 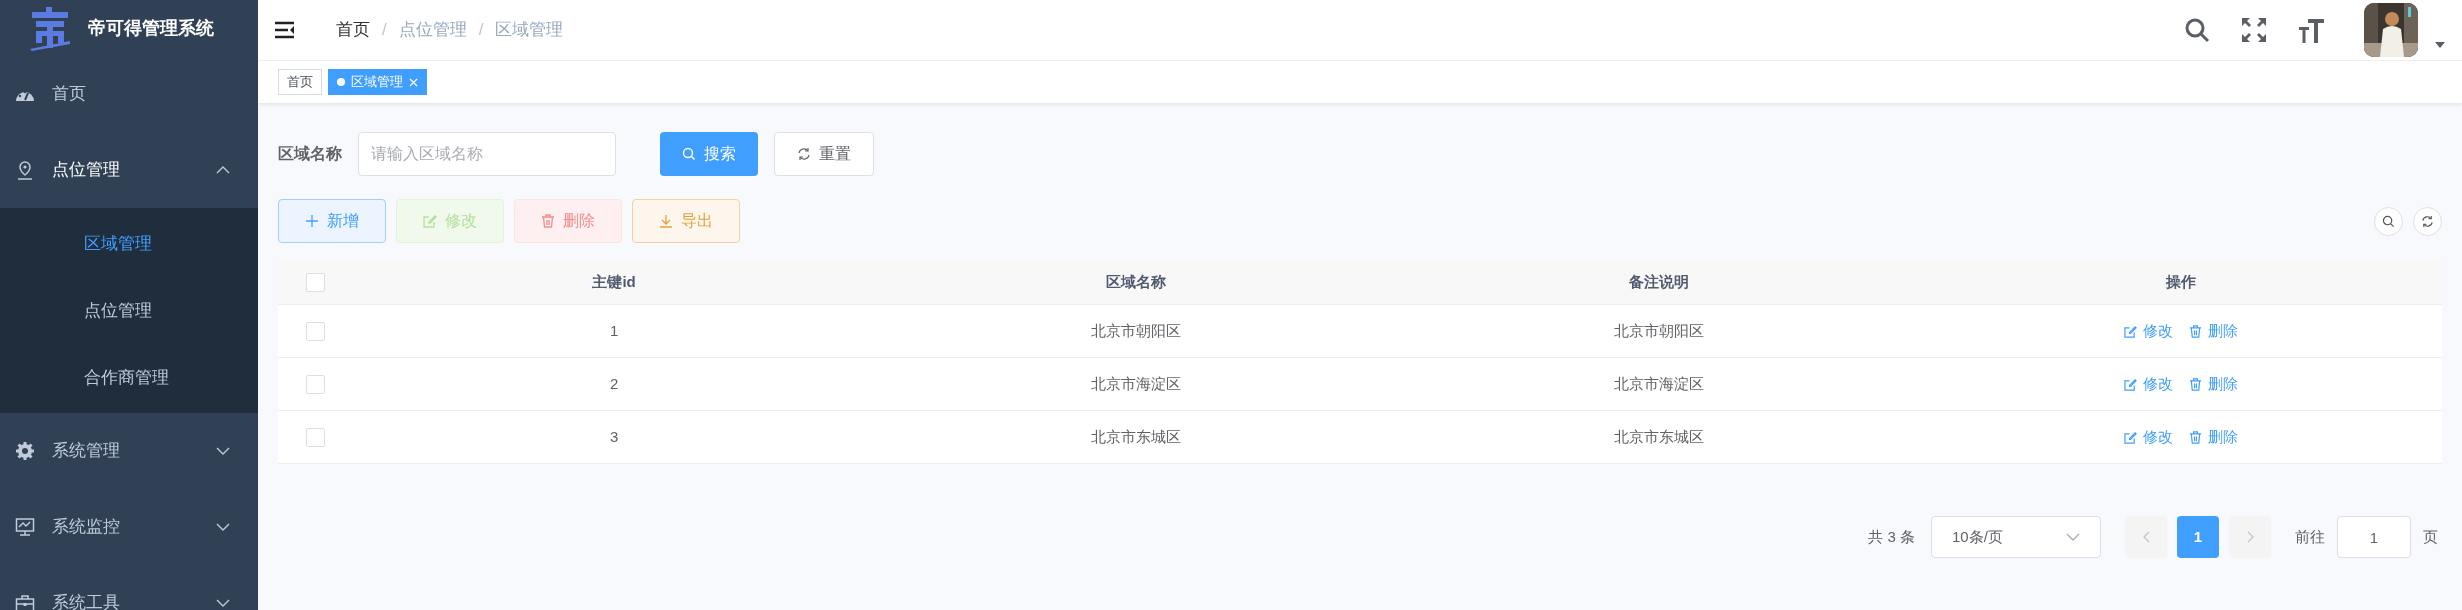 I want to click on page-button: 1, so click(x=2198, y=537).